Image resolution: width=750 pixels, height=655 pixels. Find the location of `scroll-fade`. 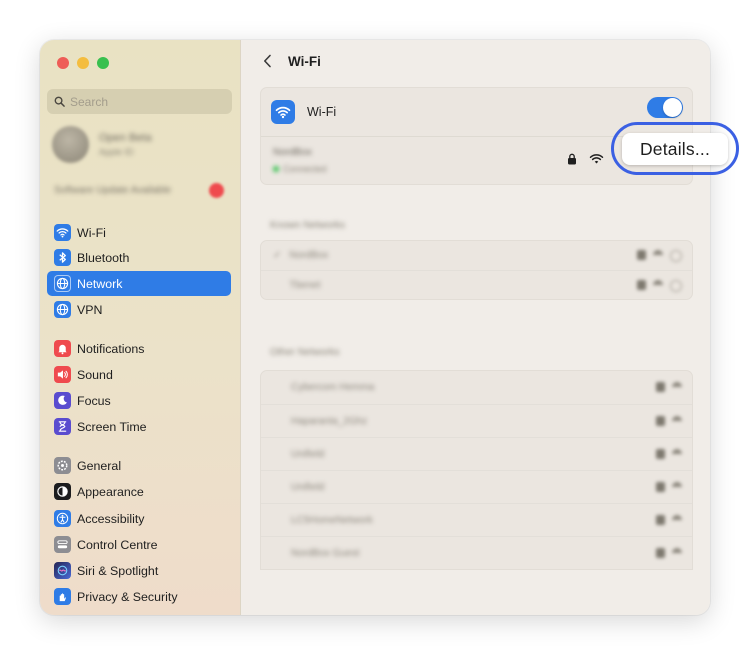

scroll-fade is located at coordinates (475, 600).